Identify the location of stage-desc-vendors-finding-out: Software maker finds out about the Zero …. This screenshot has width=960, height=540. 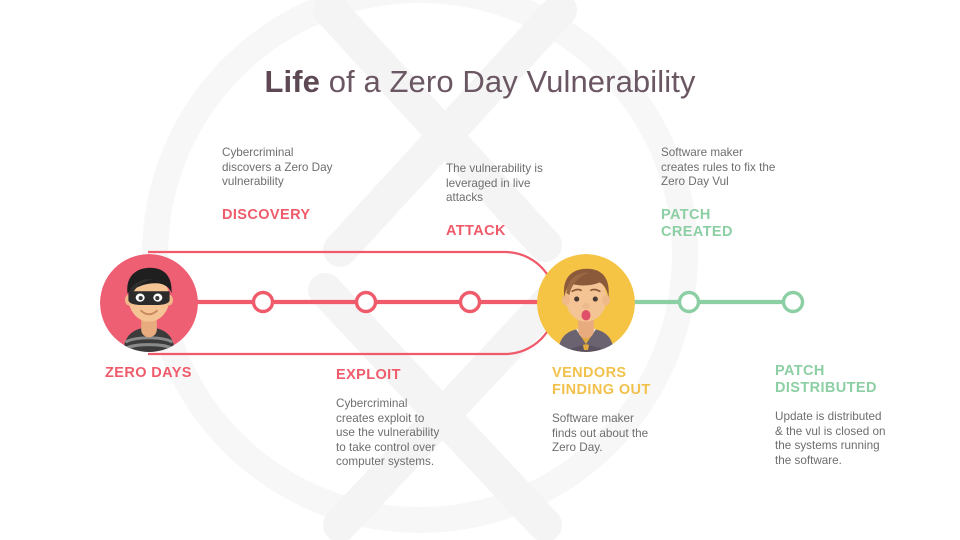
(600, 433).